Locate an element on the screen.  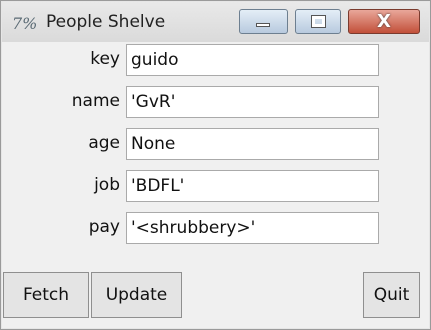
maximize-icon is located at coordinates (318, 21).